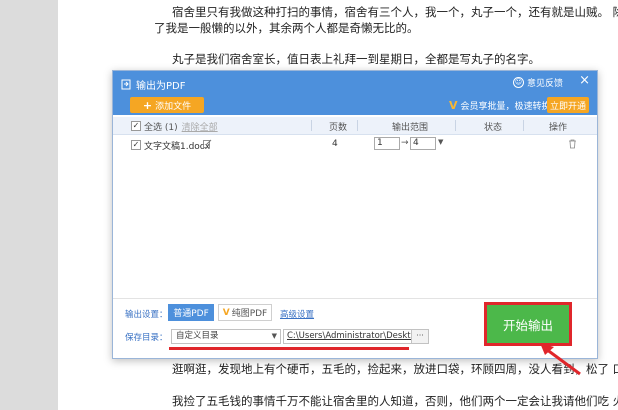 The width and height of the screenshot is (618, 410). I want to click on document-line: 宿舍里只有我做这种打扫的事情，宿舍有三个人，我一个，丸子一个，还有就是山贼。 除, so click(395, 12).